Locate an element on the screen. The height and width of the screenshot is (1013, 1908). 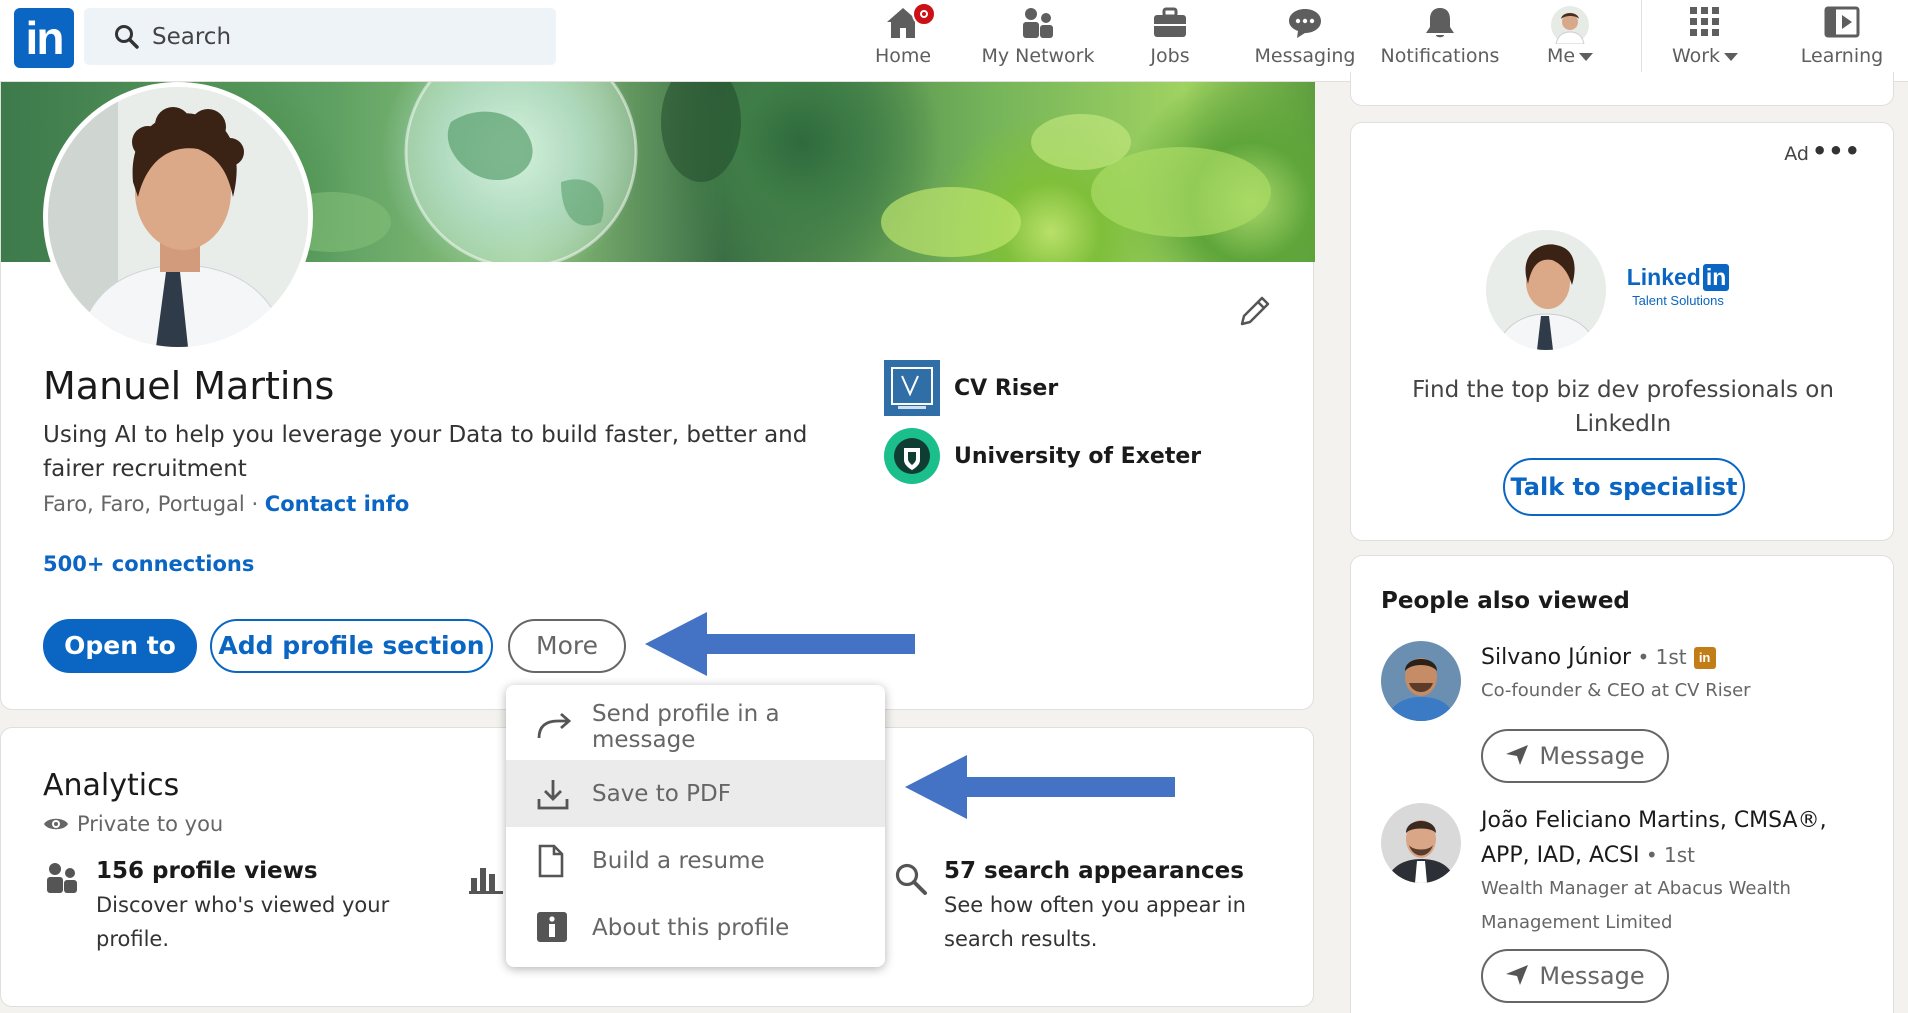
menu-item-send-profile: Send profile in a message is located at coordinates (695, 726).